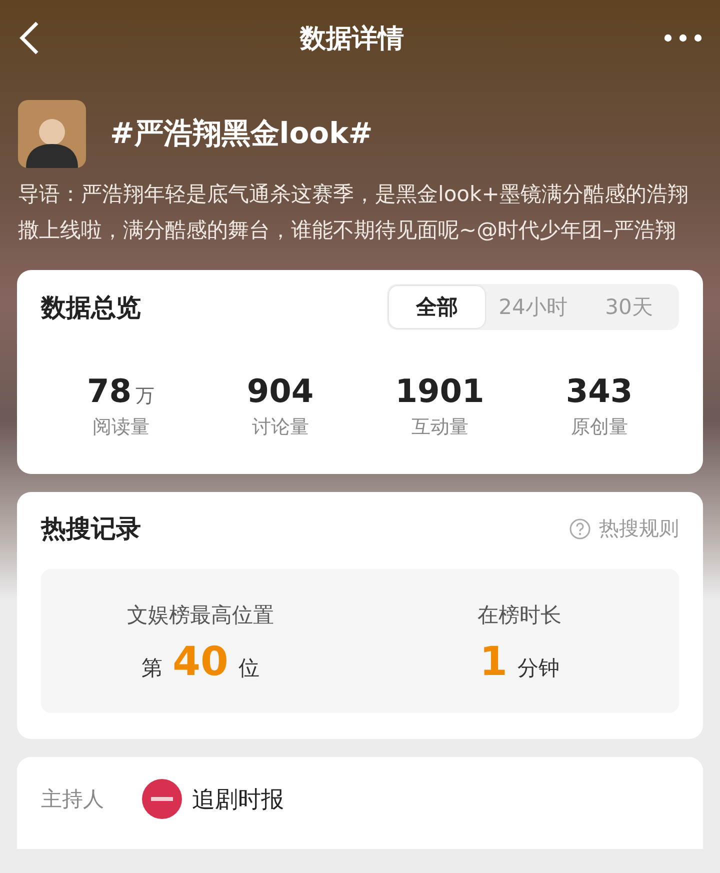 This screenshot has width=720, height=873. What do you see at coordinates (599, 391) in the screenshot?
I see `stat-value: 343` at bounding box center [599, 391].